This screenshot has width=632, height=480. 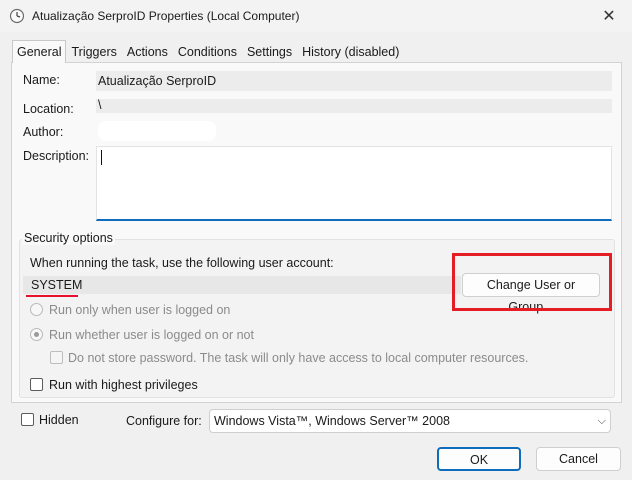 I want to click on tab-conditions: Conditions, so click(x=207, y=52).